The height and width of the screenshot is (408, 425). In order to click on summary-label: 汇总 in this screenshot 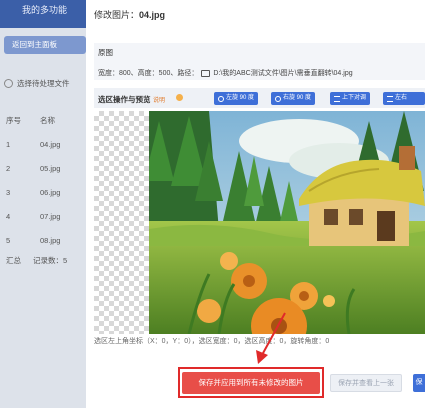, I will do `click(13, 260)`.